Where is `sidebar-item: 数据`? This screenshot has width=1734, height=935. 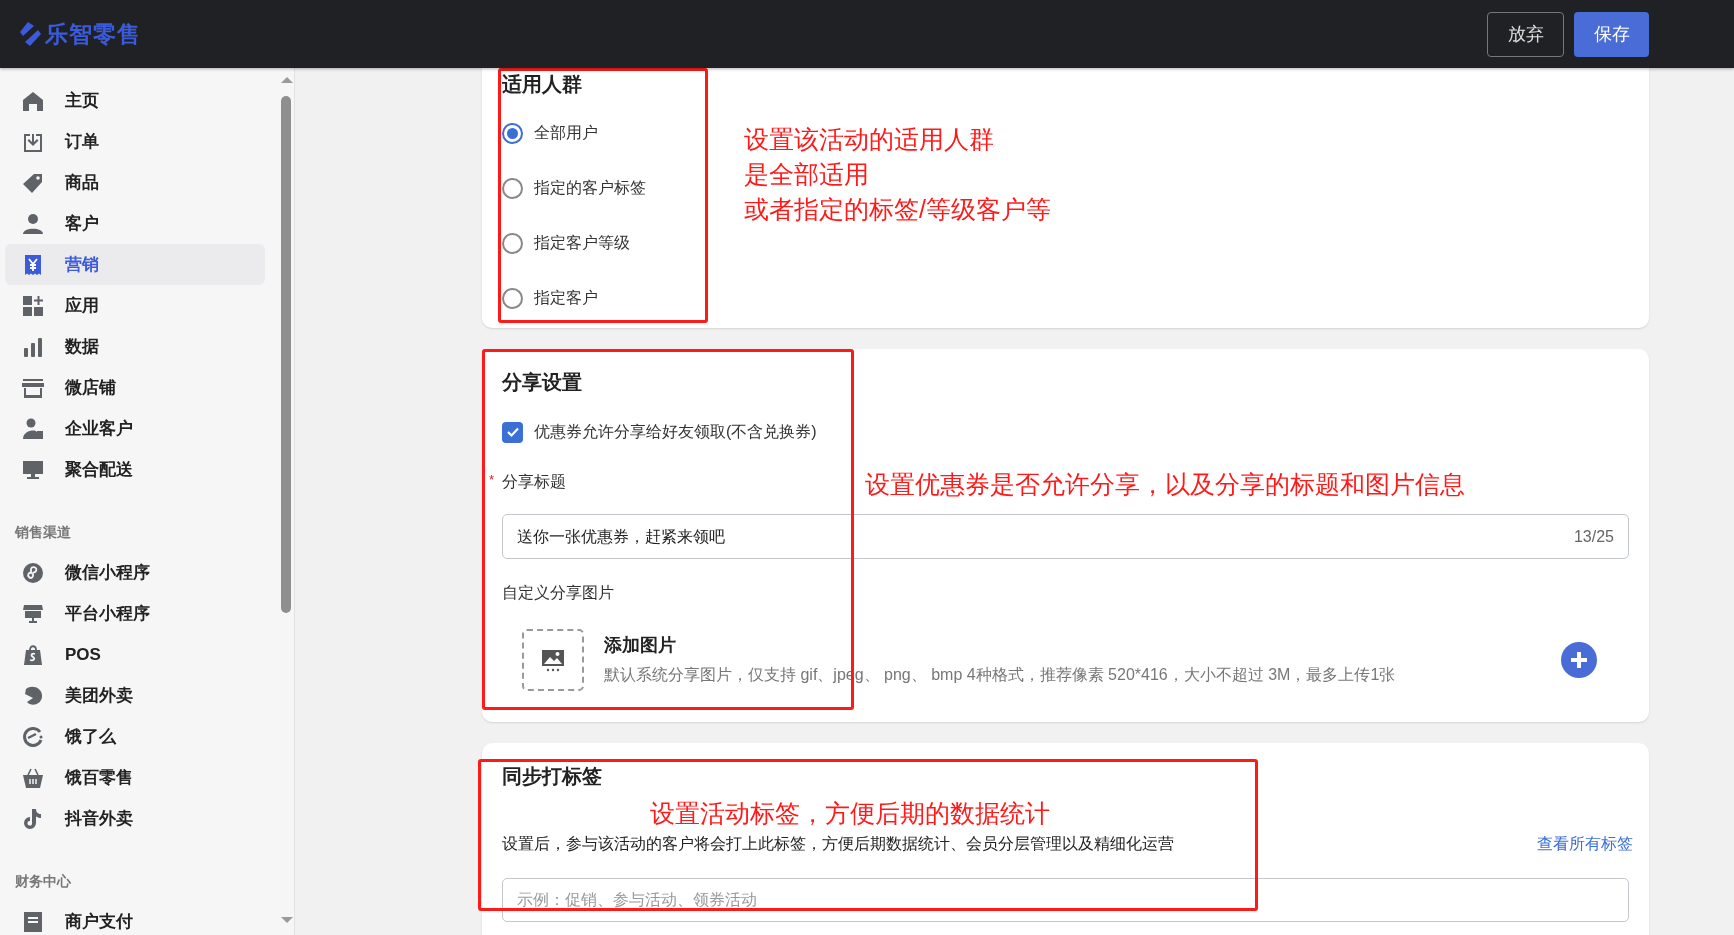
sidebar-item: 数据 is located at coordinates (135, 346).